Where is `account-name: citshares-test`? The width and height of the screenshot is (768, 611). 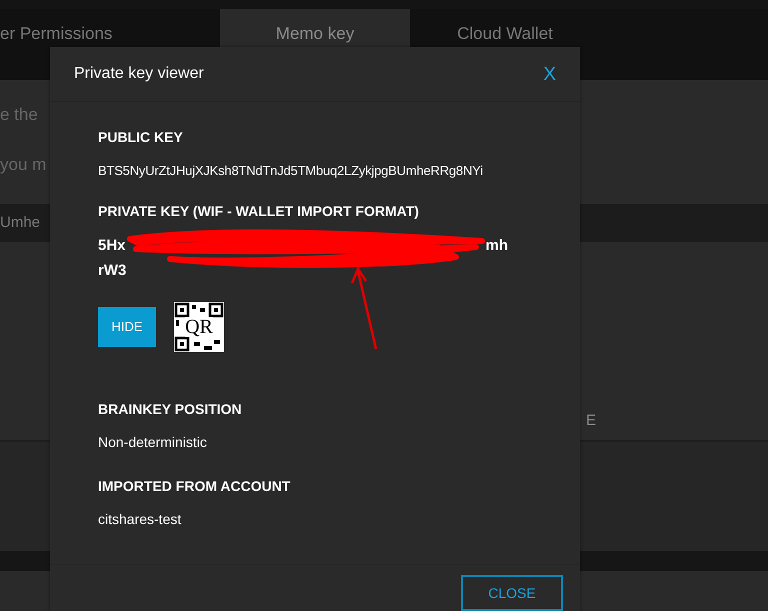
account-name: citshares-test is located at coordinates (140, 519).